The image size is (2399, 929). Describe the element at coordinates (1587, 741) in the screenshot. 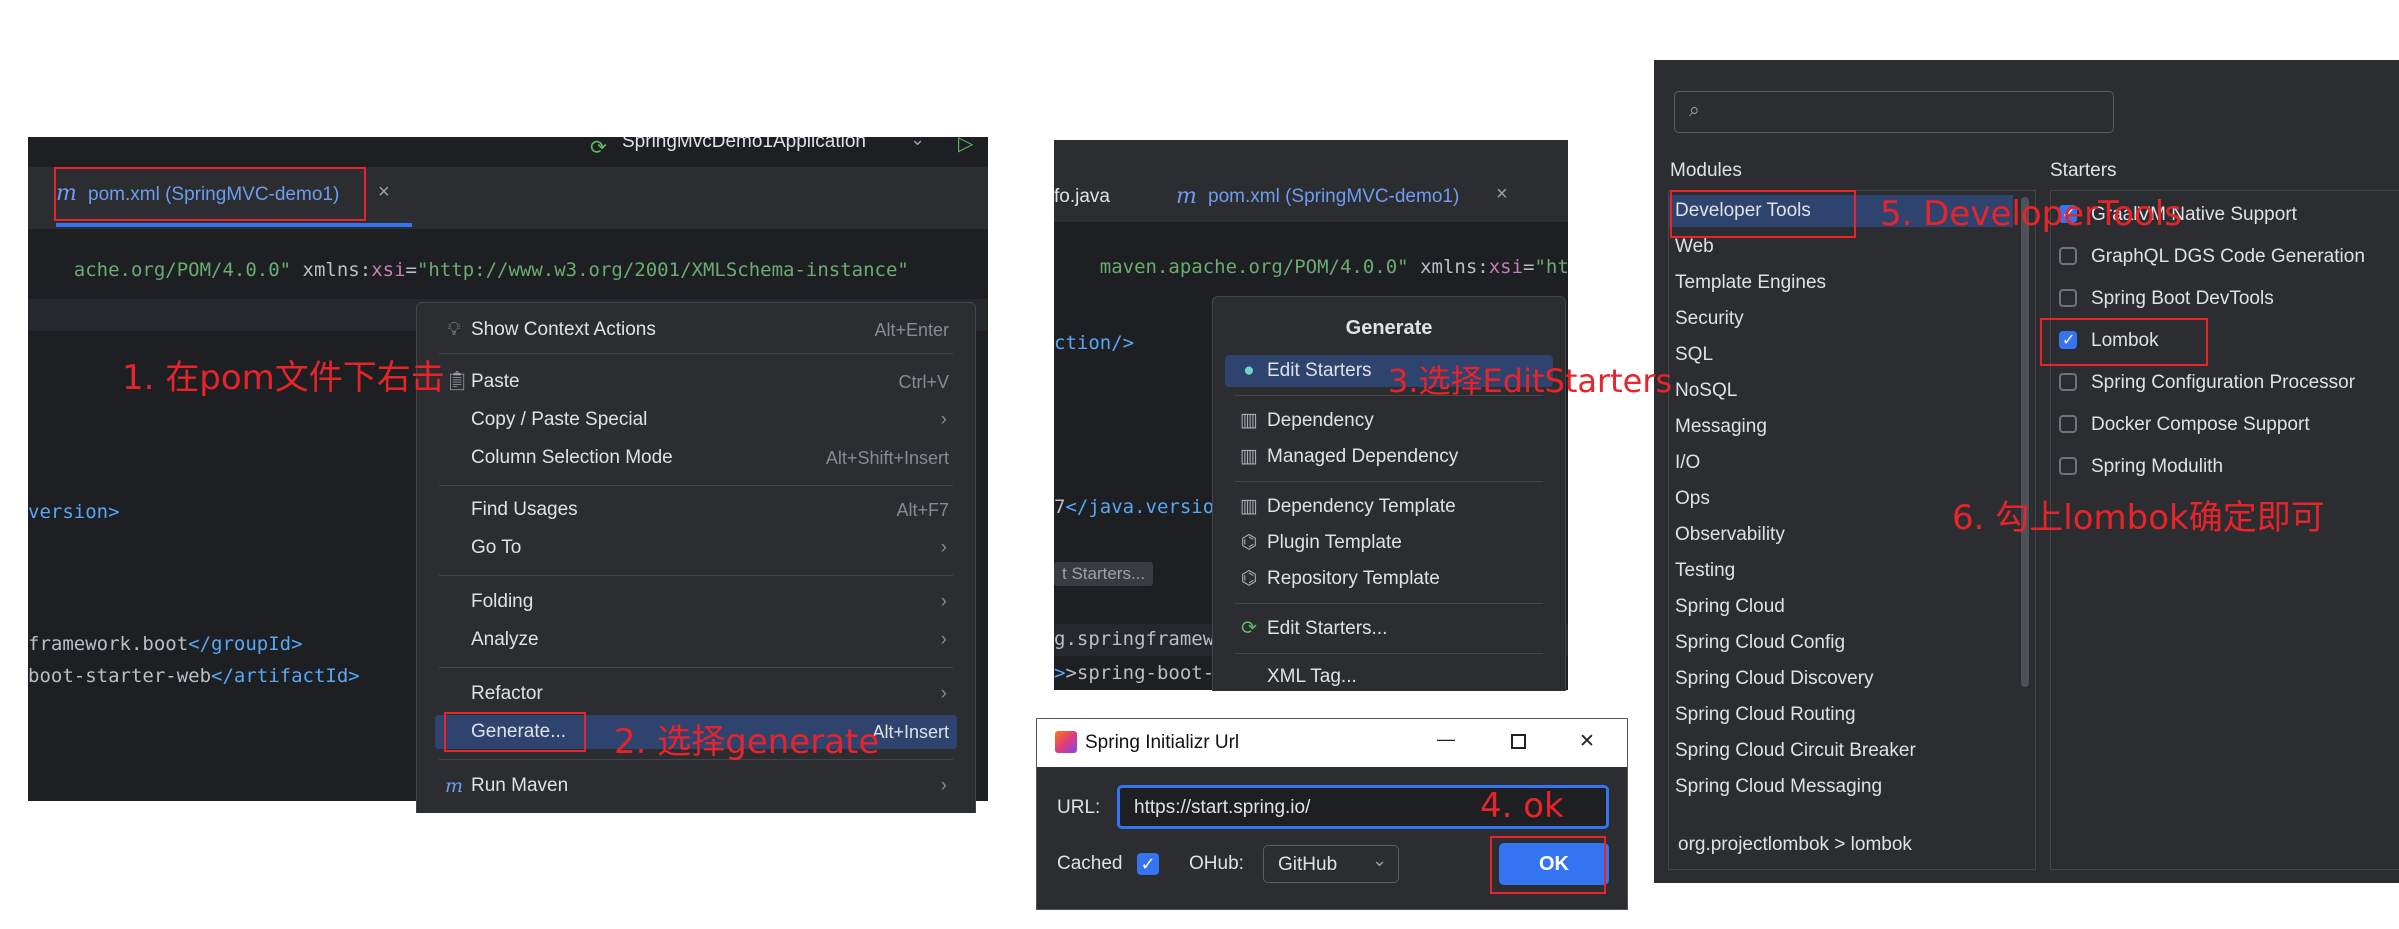

I see `close-icon: ✕` at that location.